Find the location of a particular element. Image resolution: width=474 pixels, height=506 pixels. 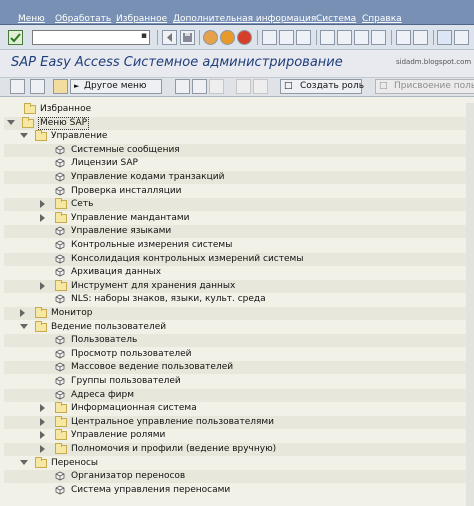

command-field: ▪ is located at coordinates (91, 37).